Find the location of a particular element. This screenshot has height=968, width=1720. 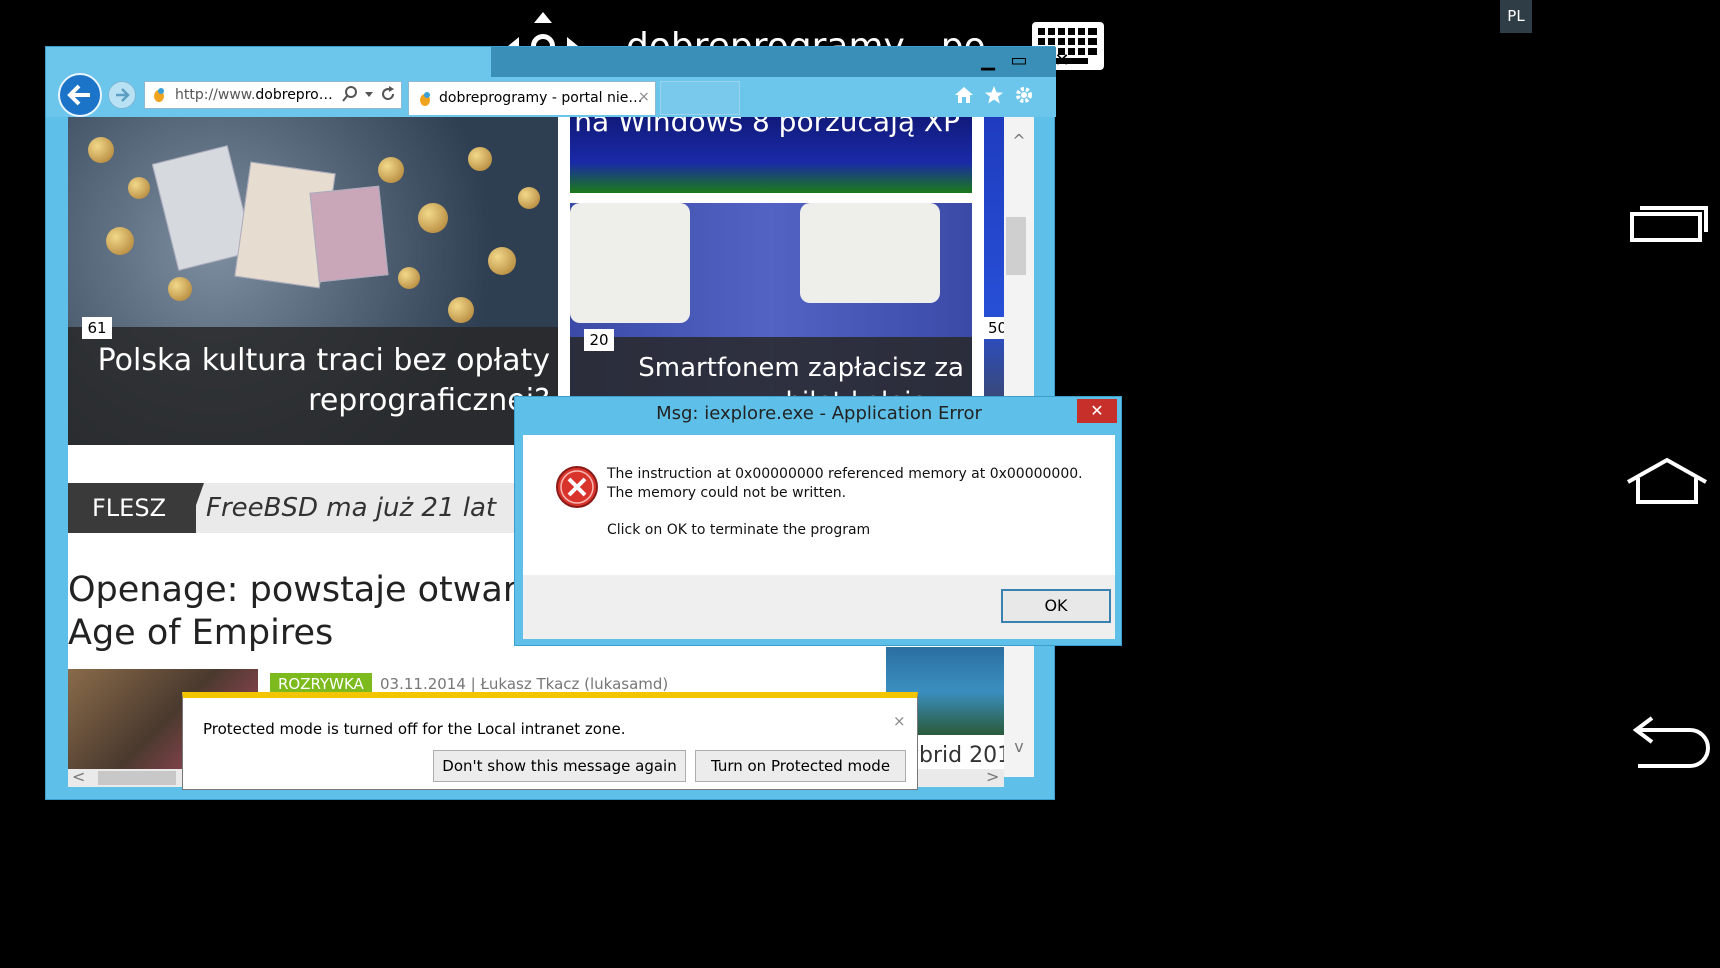

tile-image-xp: Skazani na Windows 8 porzucają XP is located at coordinates (771, 155).